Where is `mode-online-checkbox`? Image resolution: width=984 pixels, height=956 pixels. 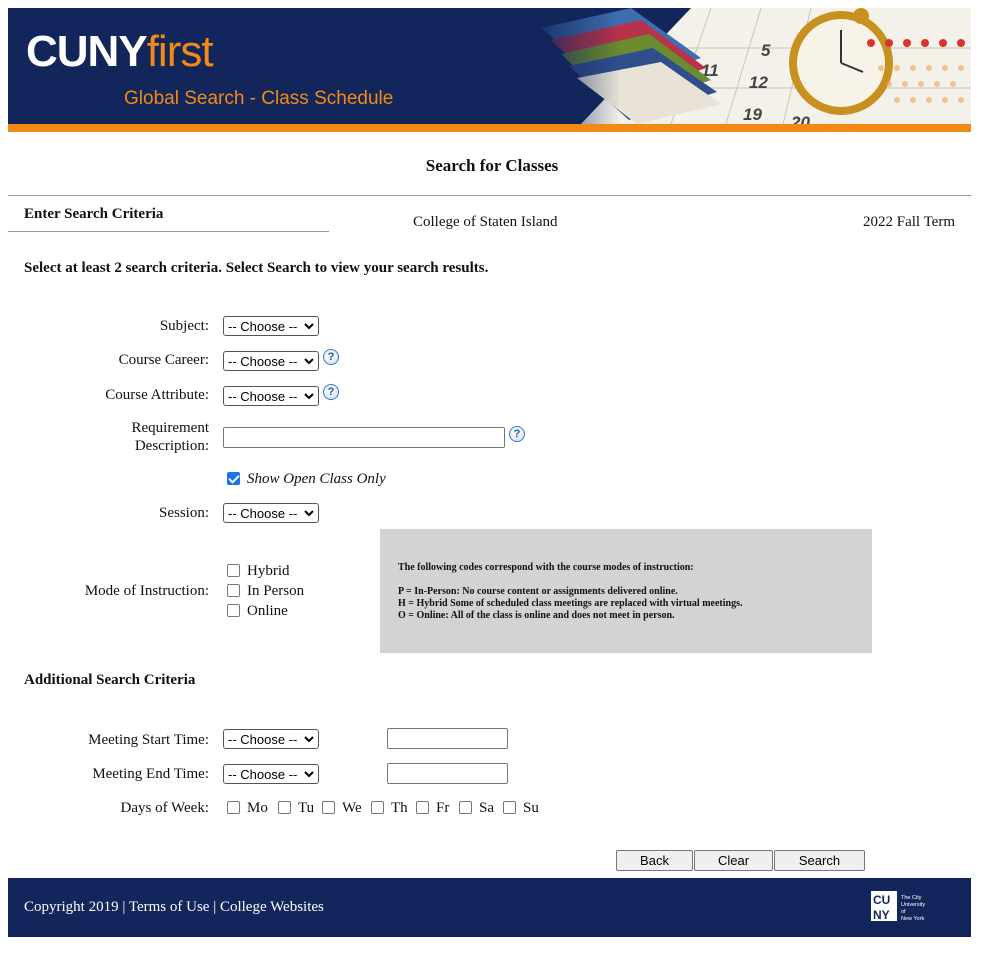 mode-online-checkbox is located at coordinates (233, 610).